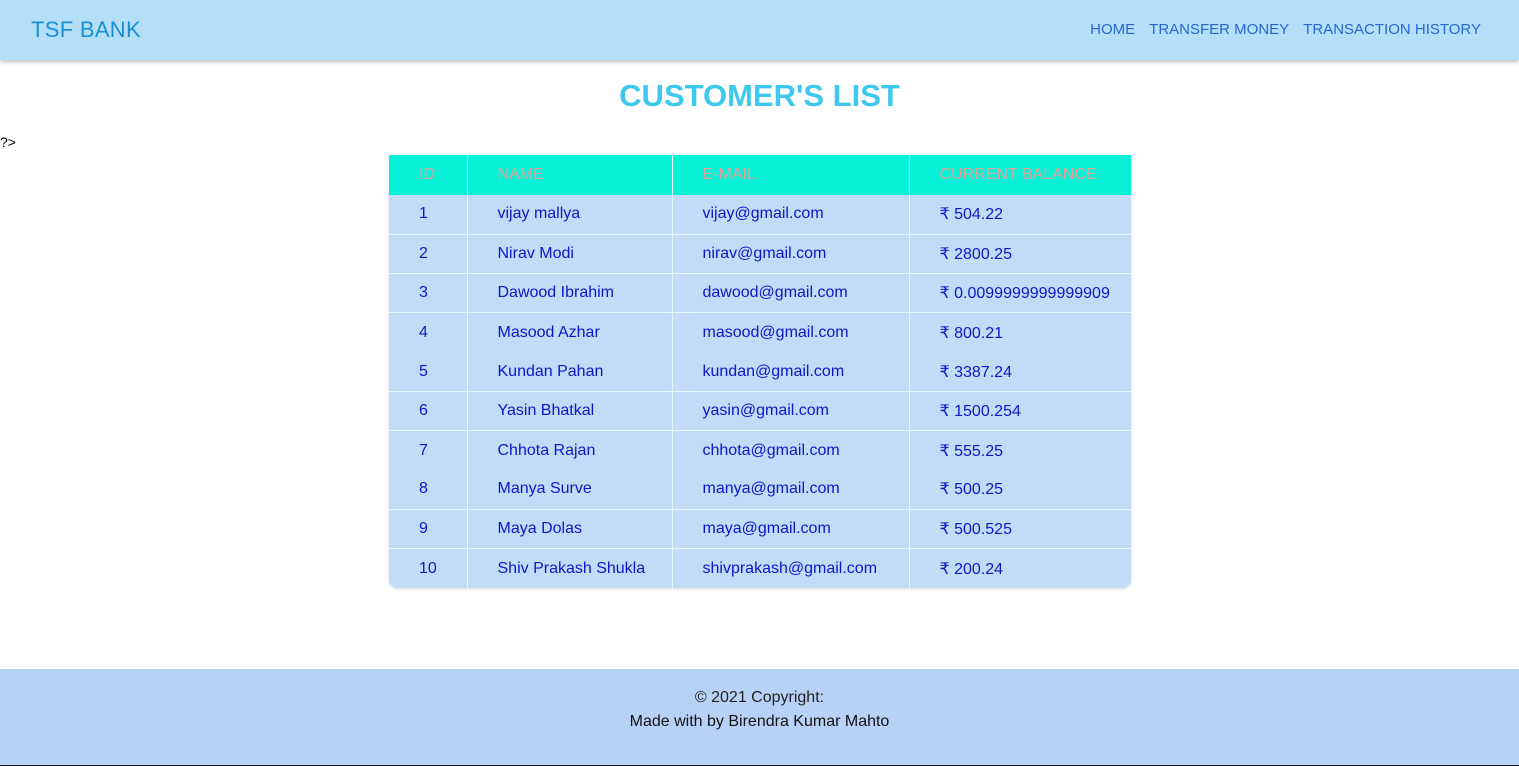  I want to click on cell-email: dawood@gmail.com, so click(791, 293).